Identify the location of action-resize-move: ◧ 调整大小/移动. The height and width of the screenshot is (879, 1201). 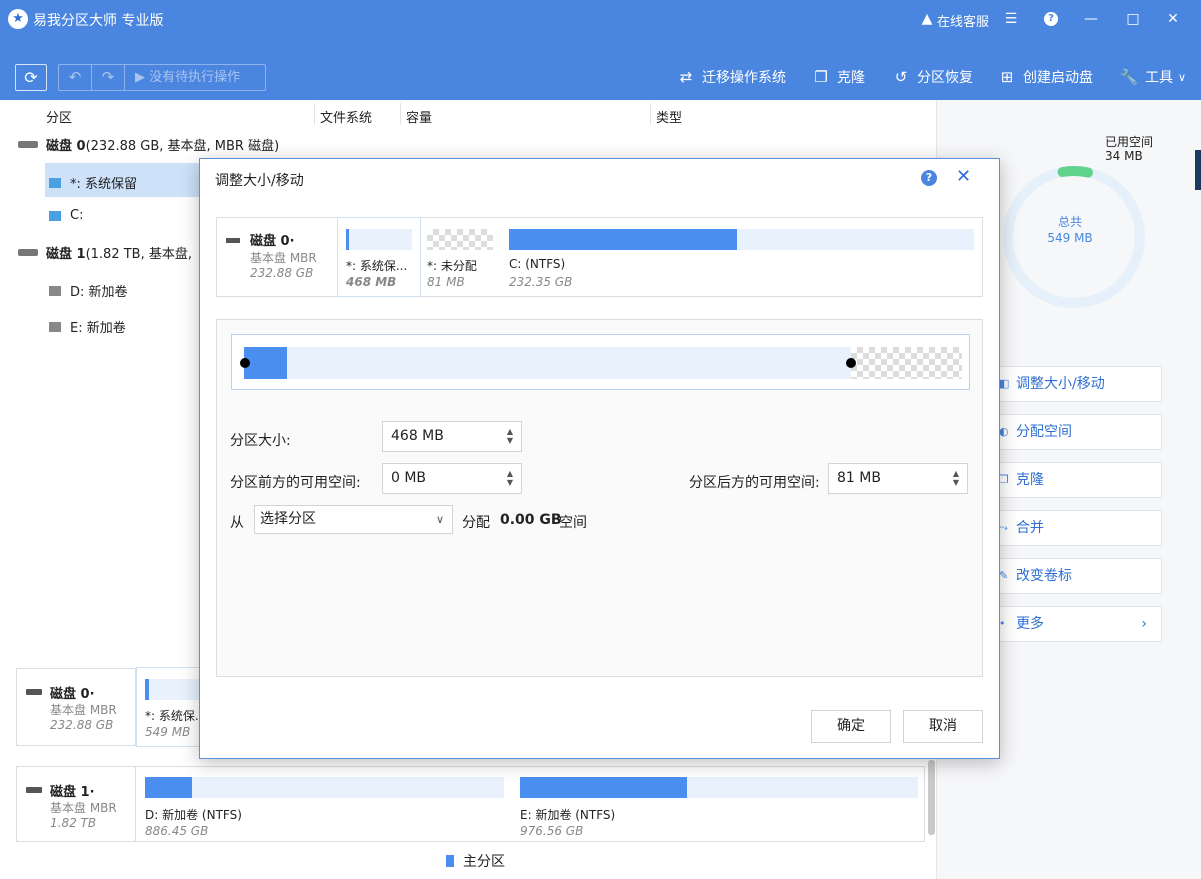
(1075, 384).